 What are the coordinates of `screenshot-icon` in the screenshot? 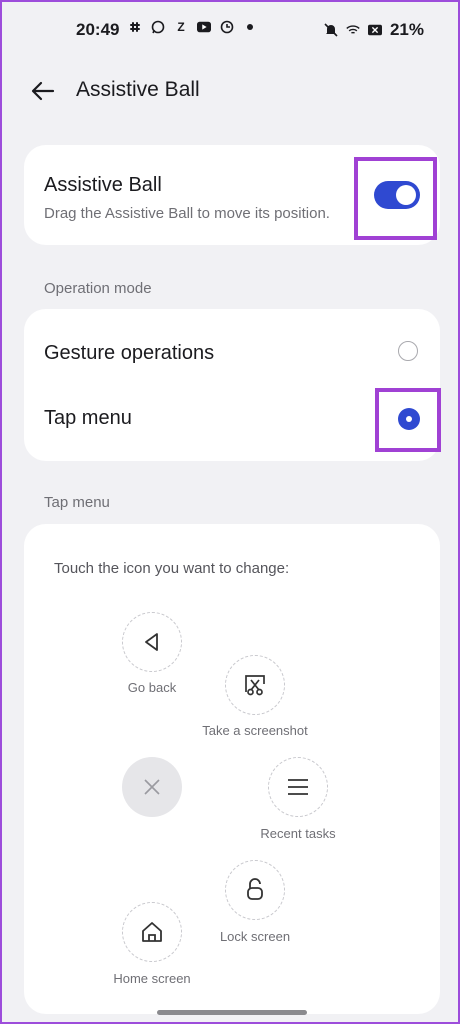 It's located at (255, 685).